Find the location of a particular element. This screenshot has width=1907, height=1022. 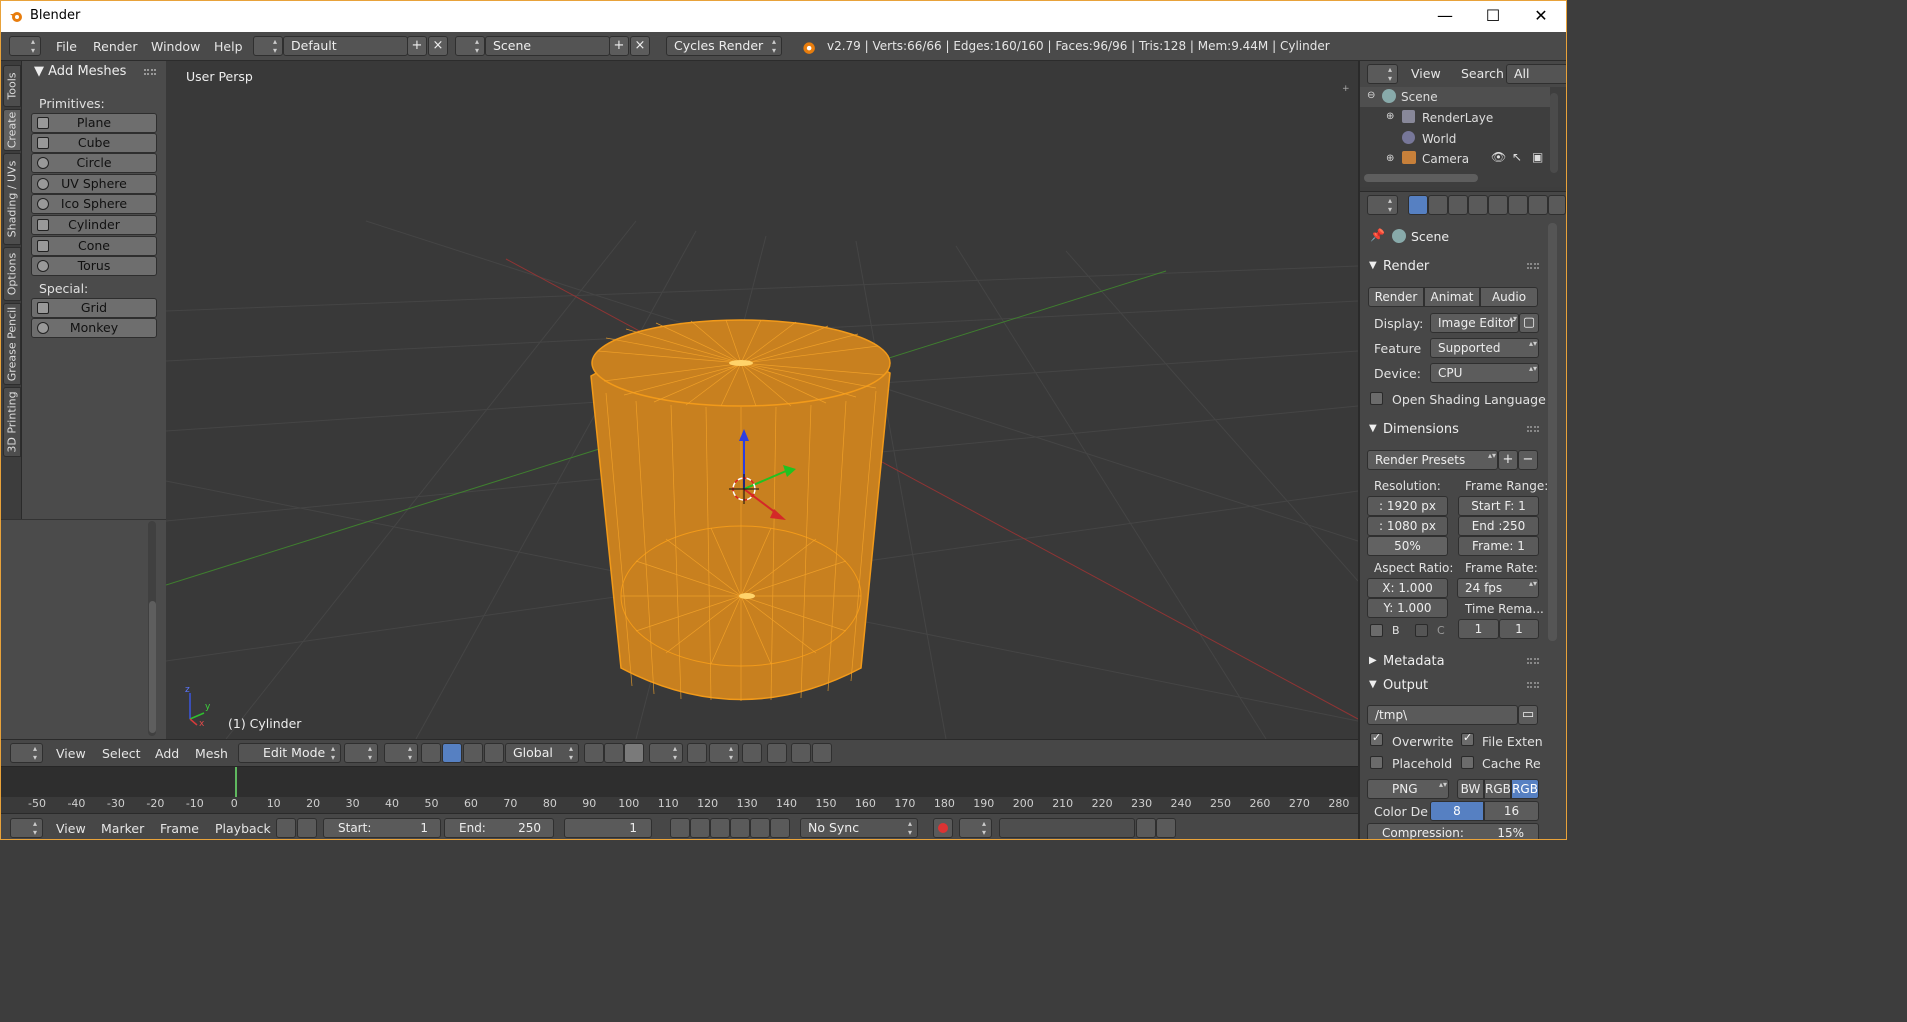

editor-type-info-icon is located at coordinates (25, 46).